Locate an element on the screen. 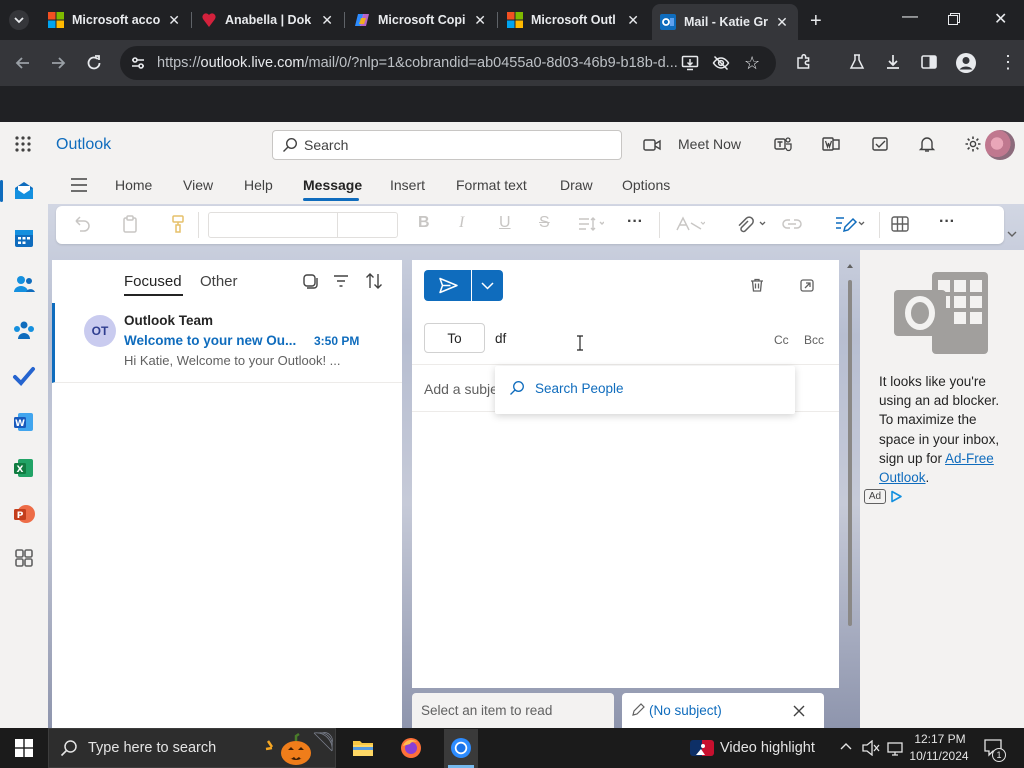  tab-view: View is located at coordinates (198, 185).